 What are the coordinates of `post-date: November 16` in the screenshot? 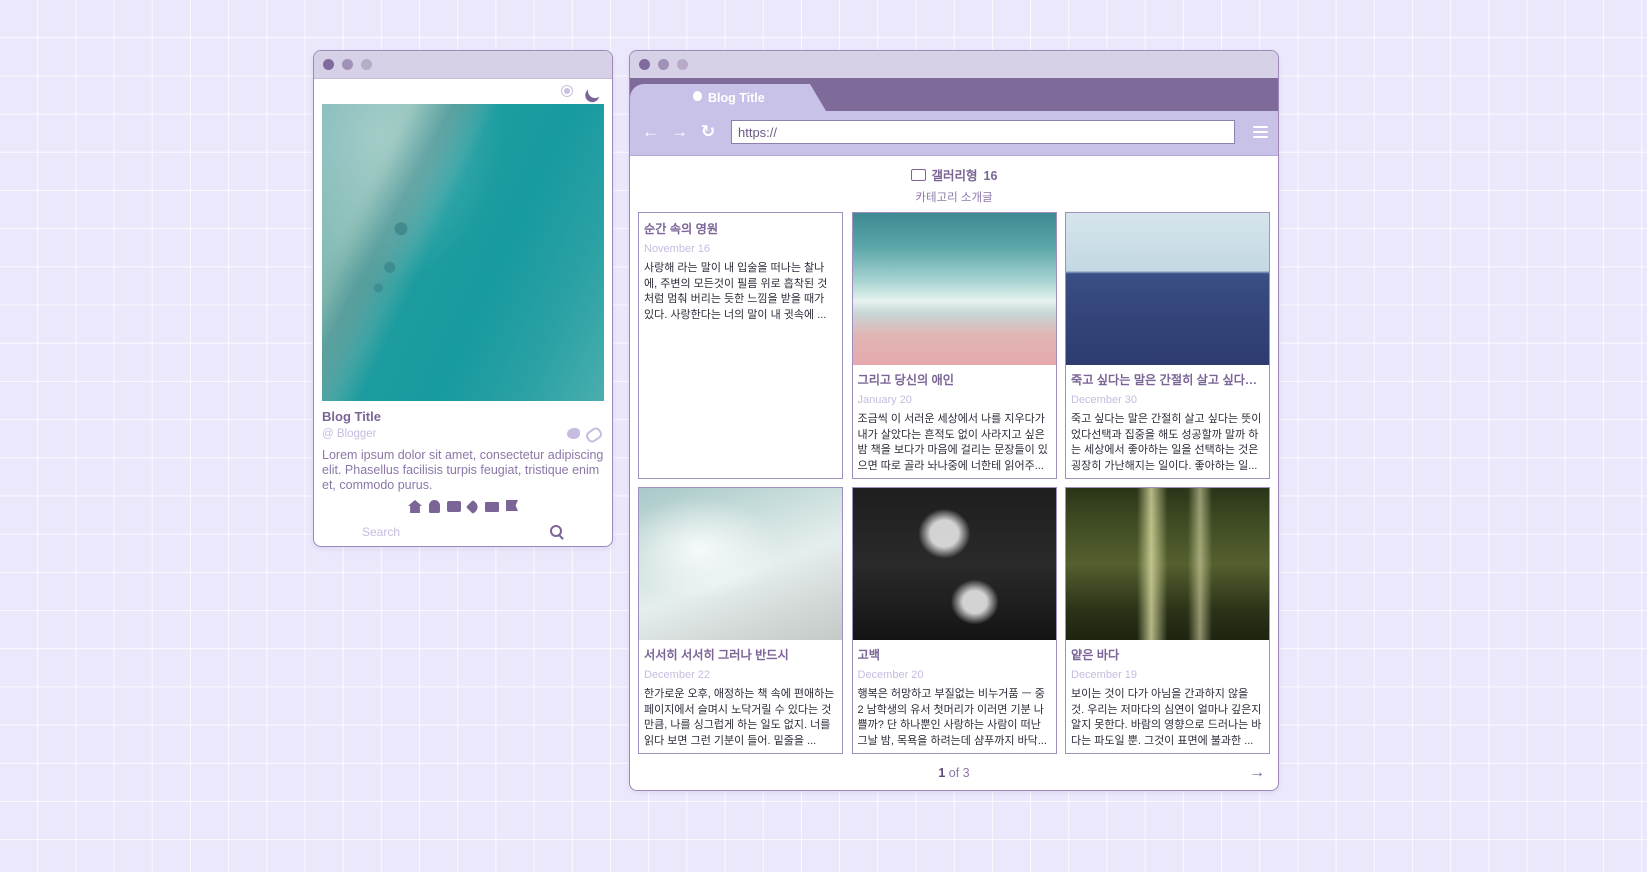 It's located at (677, 249).